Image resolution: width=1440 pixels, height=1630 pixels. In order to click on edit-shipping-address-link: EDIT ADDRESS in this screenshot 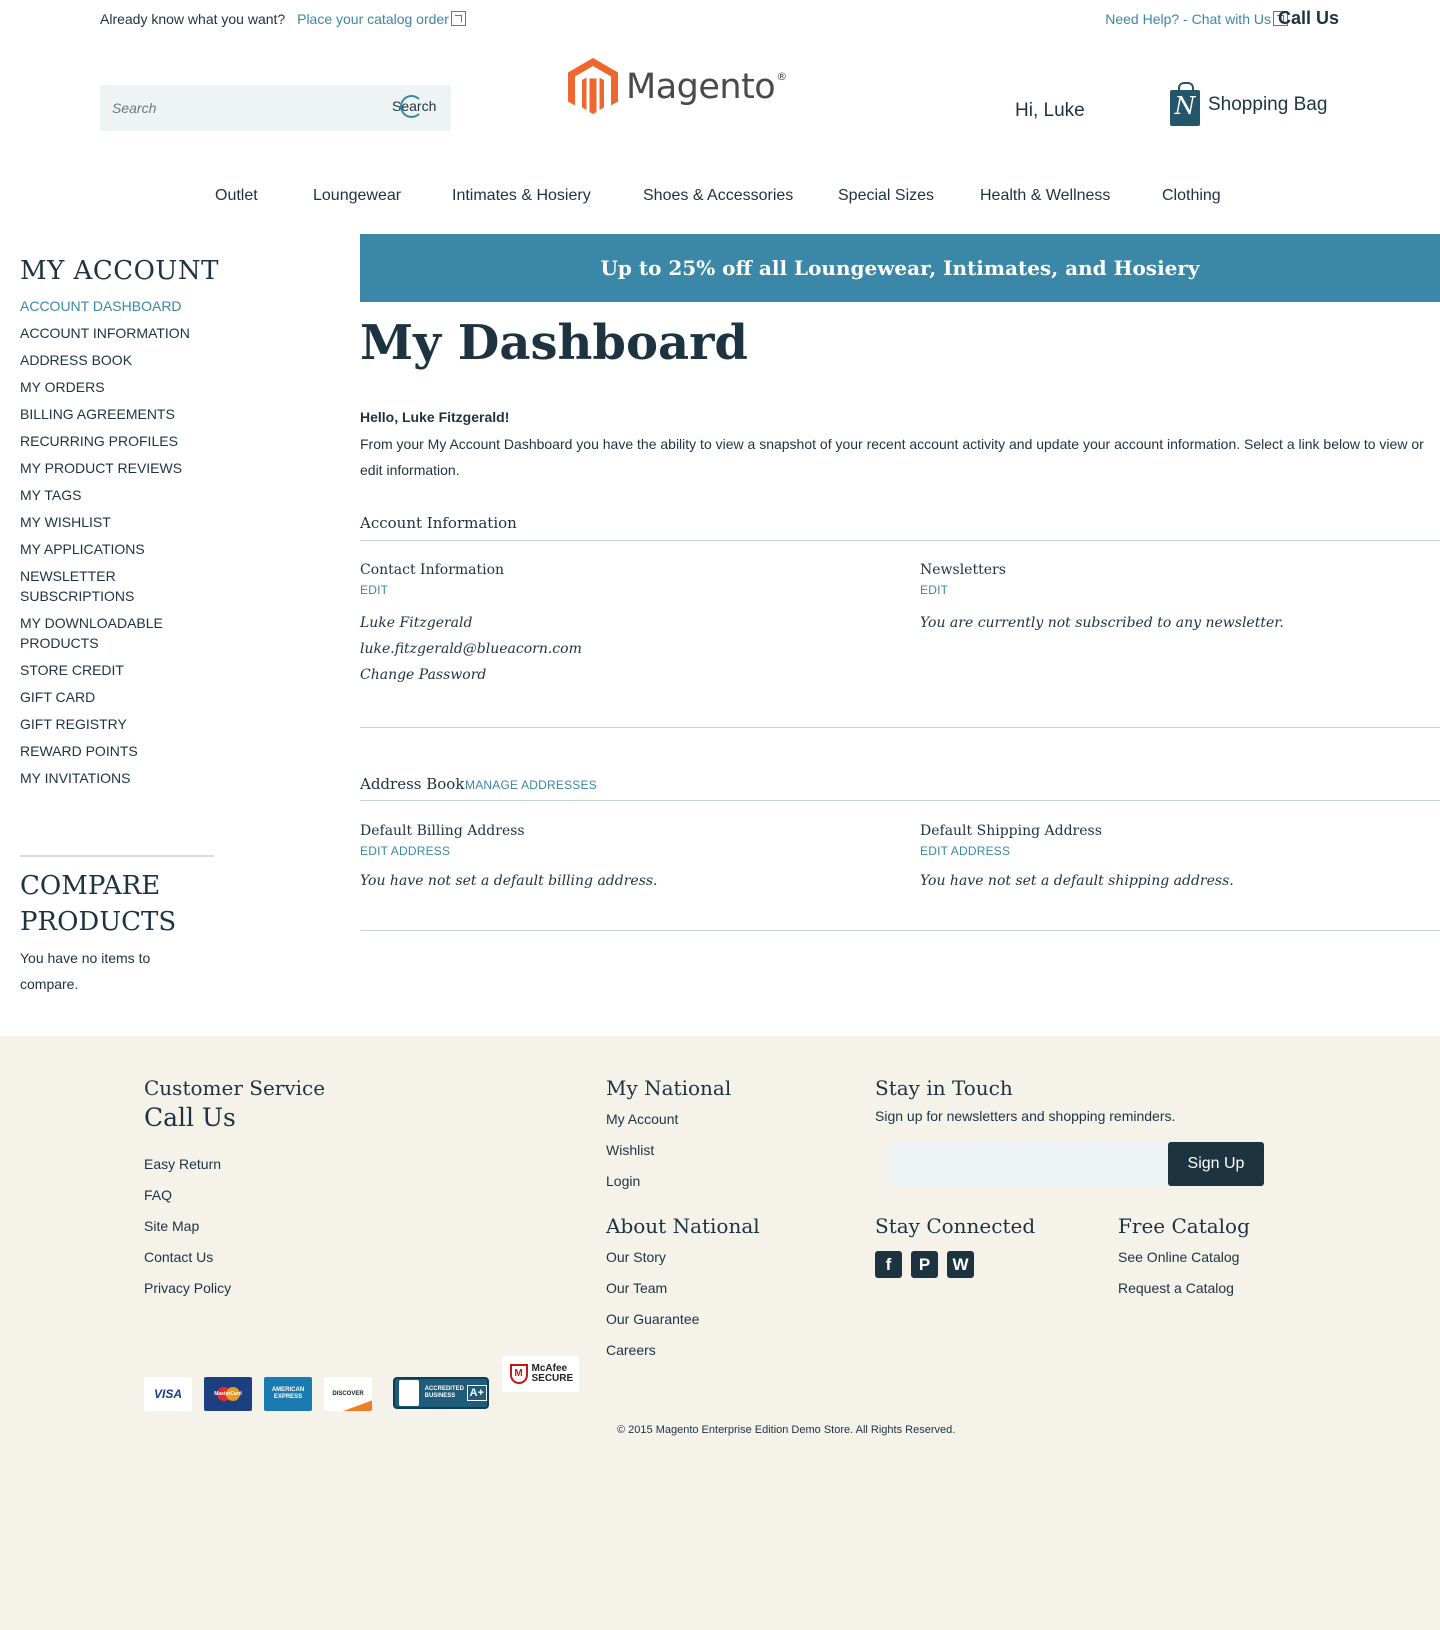, I will do `click(965, 851)`.